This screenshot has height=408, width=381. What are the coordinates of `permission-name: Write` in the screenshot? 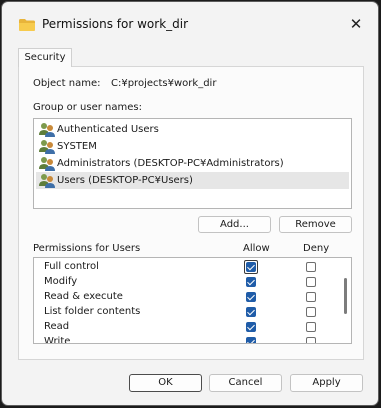 It's located at (57, 340).